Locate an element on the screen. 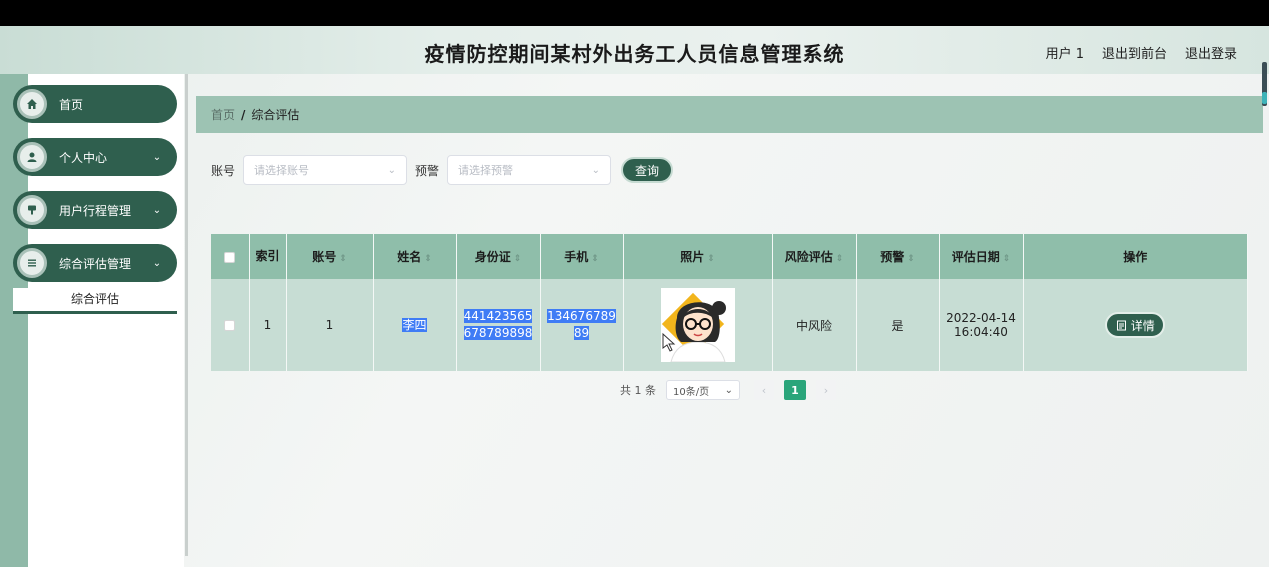  cell-actions: 详情 is located at coordinates (1135, 325).